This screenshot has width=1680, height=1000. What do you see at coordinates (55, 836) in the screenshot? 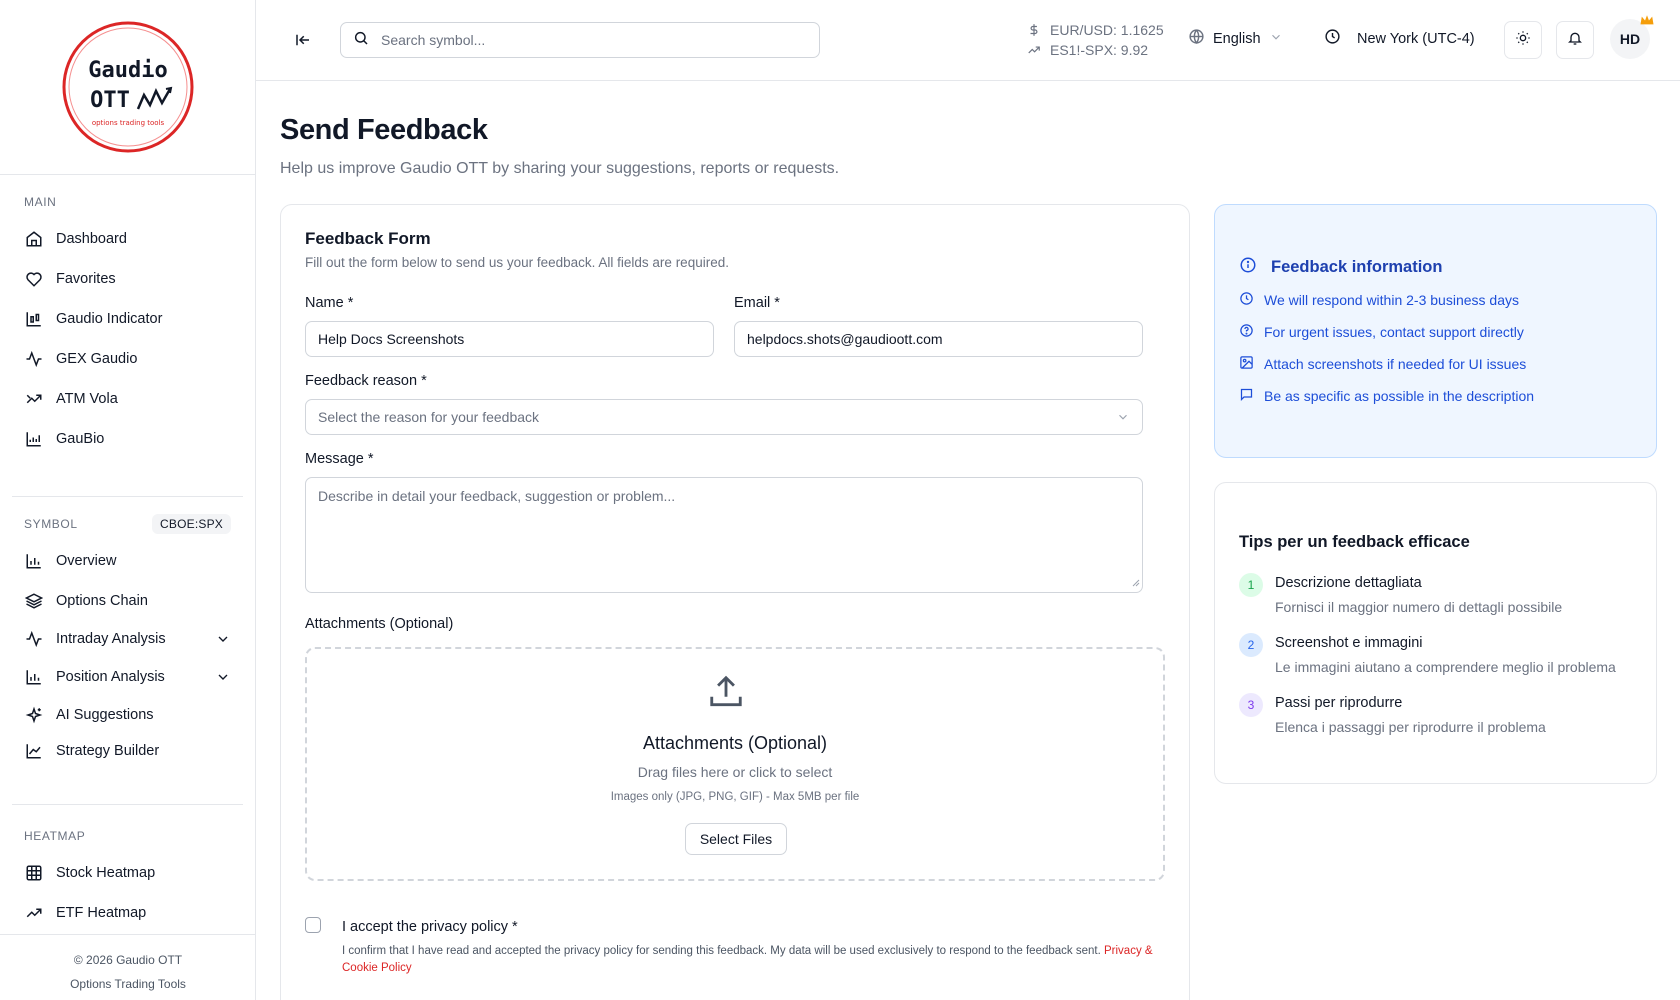
I see `section-title-heatmap: HEATMAP` at bounding box center [55, 836].